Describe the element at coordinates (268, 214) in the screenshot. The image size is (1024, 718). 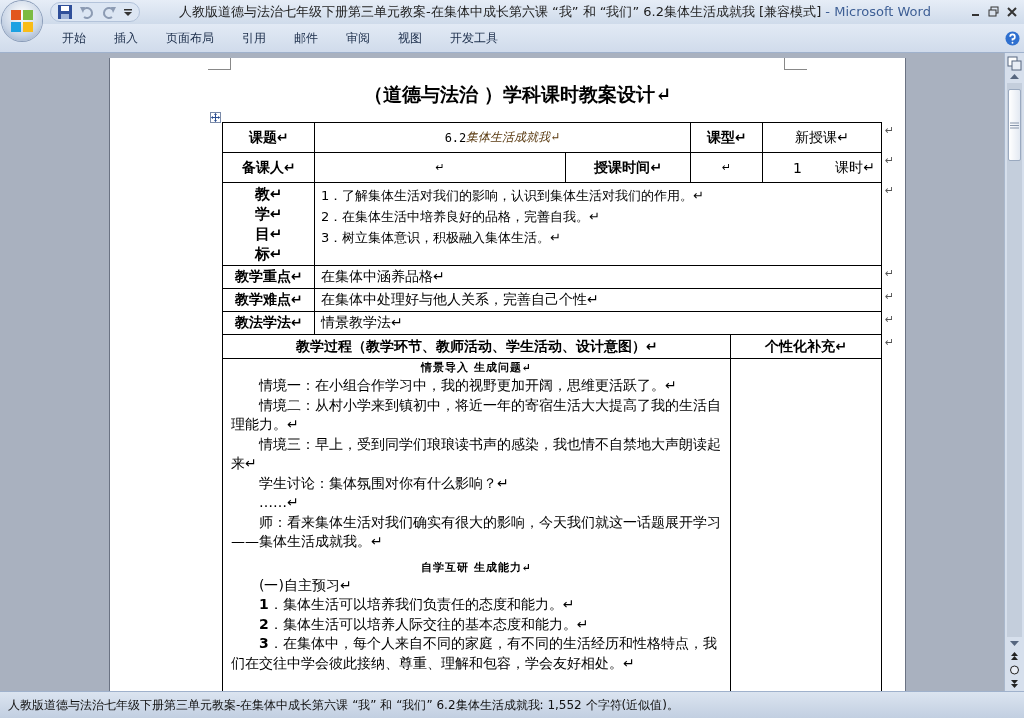
I see `label-character: 学↵` at that location.